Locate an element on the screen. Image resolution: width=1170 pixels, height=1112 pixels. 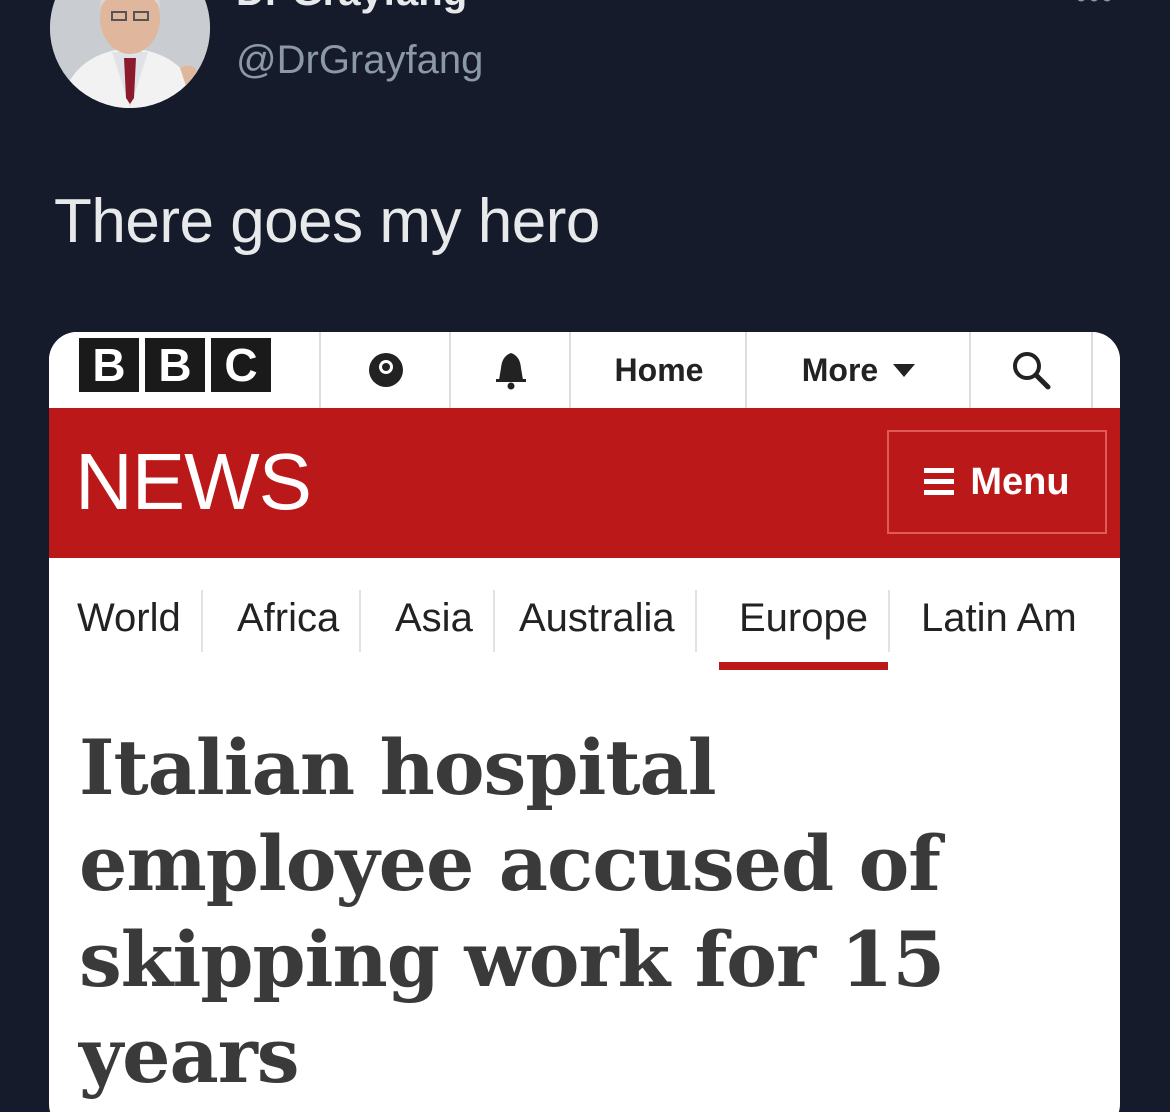
more-horizontal-icon: ••• is located at coordinates (1094, 8).